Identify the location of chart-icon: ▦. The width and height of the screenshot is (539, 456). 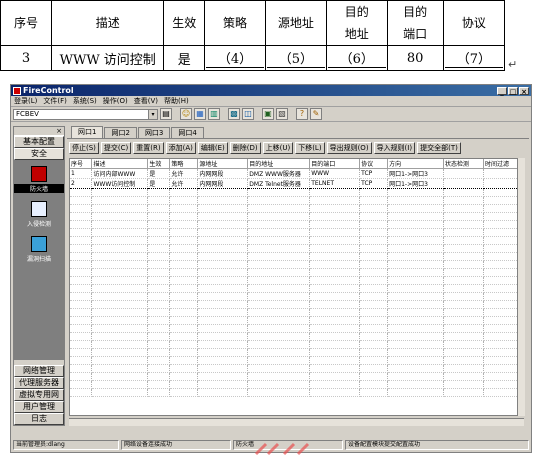
(200, 114).